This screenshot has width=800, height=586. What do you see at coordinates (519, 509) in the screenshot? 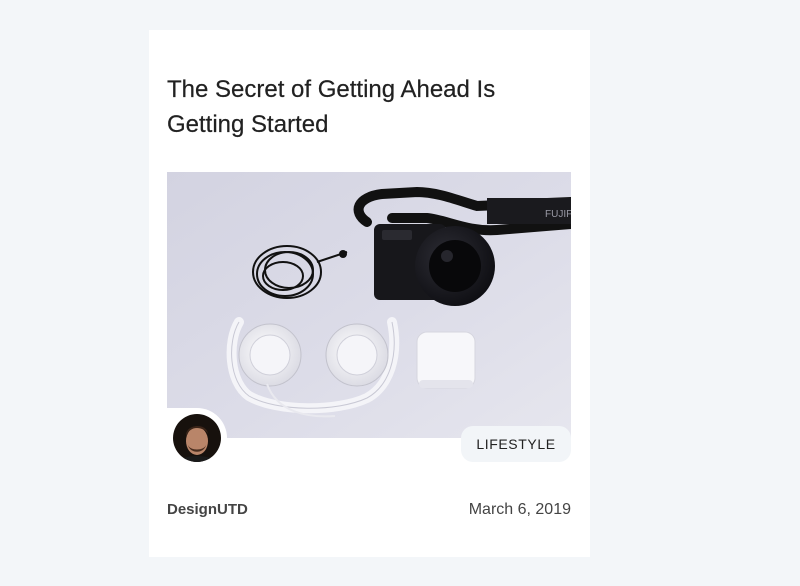
I see `post-date: March 6, 2019` at bounding box center [519, 509].